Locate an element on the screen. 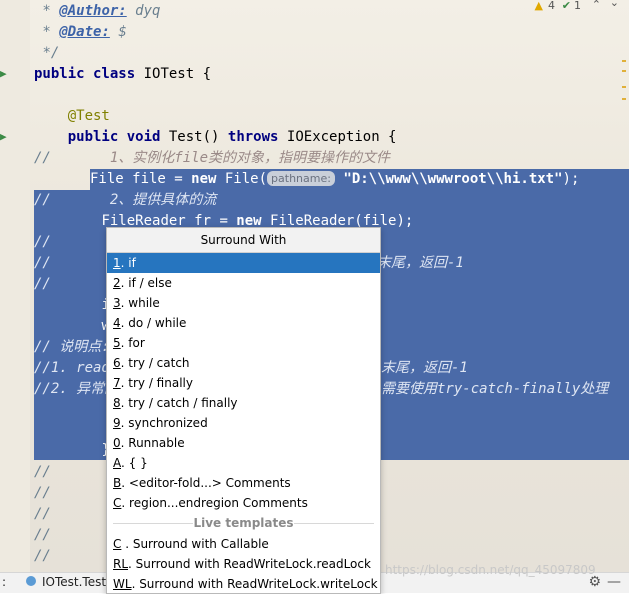 The height and width of the screenshot is (594, 629). status-glyph: : is located at coordinates (4, 582).